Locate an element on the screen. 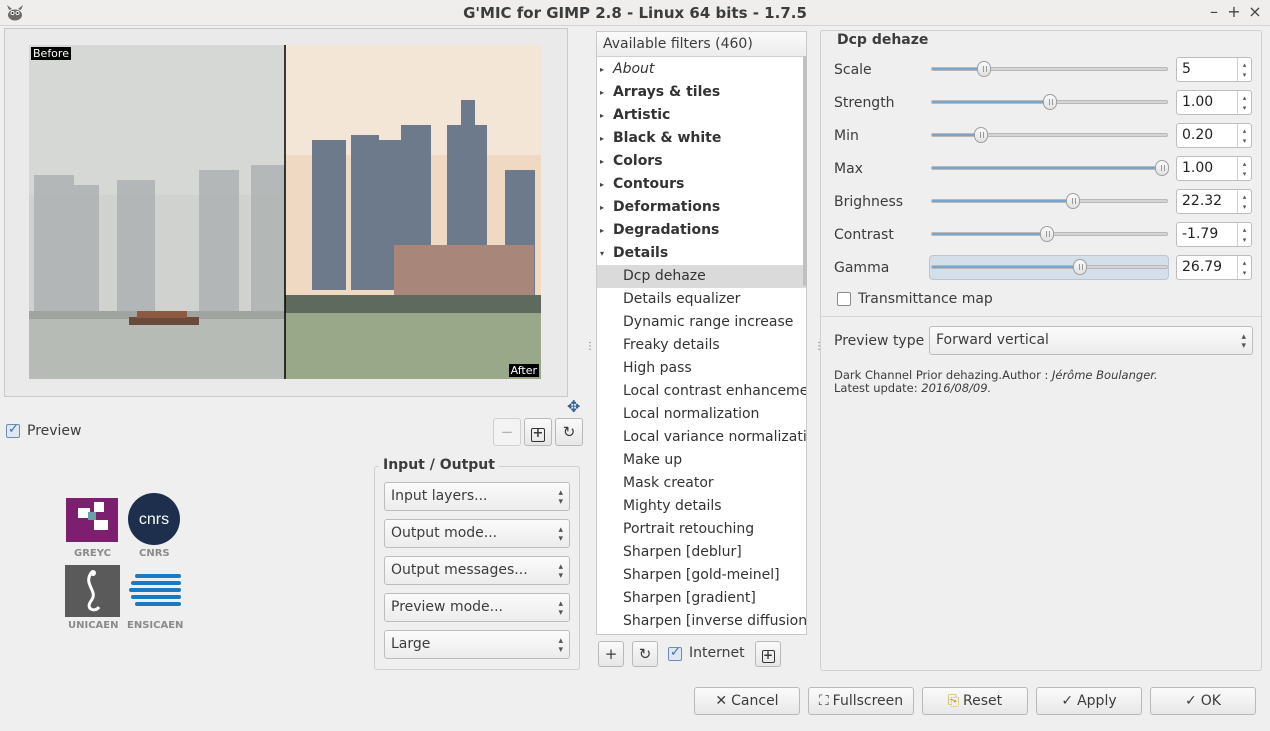 This screenshot has width=1270, height=731. spinbox-value: 1.00 is located at coordinates (1198, 102).